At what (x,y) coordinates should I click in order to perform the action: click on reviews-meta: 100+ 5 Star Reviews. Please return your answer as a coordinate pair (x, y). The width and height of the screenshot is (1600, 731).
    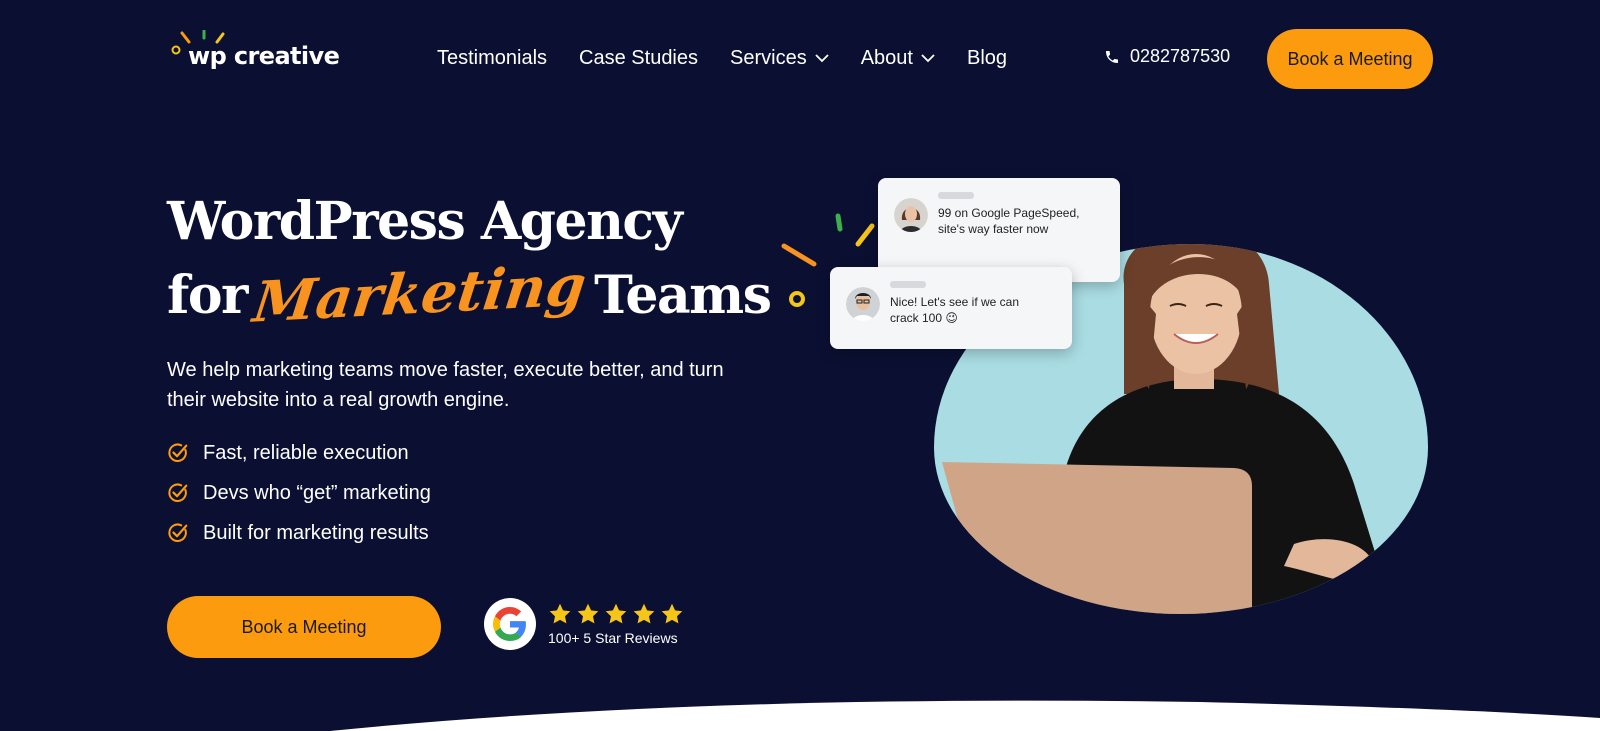
    Looking at the image, I should click on (616, 624).